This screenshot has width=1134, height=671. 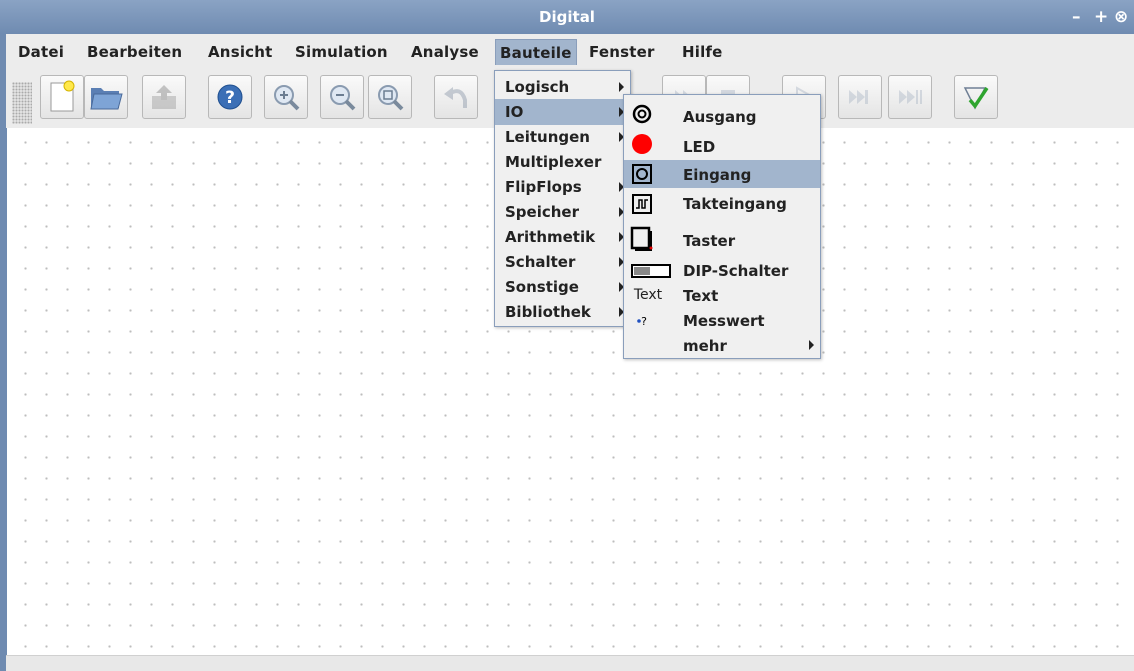 I want to click on zoom-in-button, so click(x=286, y=97).